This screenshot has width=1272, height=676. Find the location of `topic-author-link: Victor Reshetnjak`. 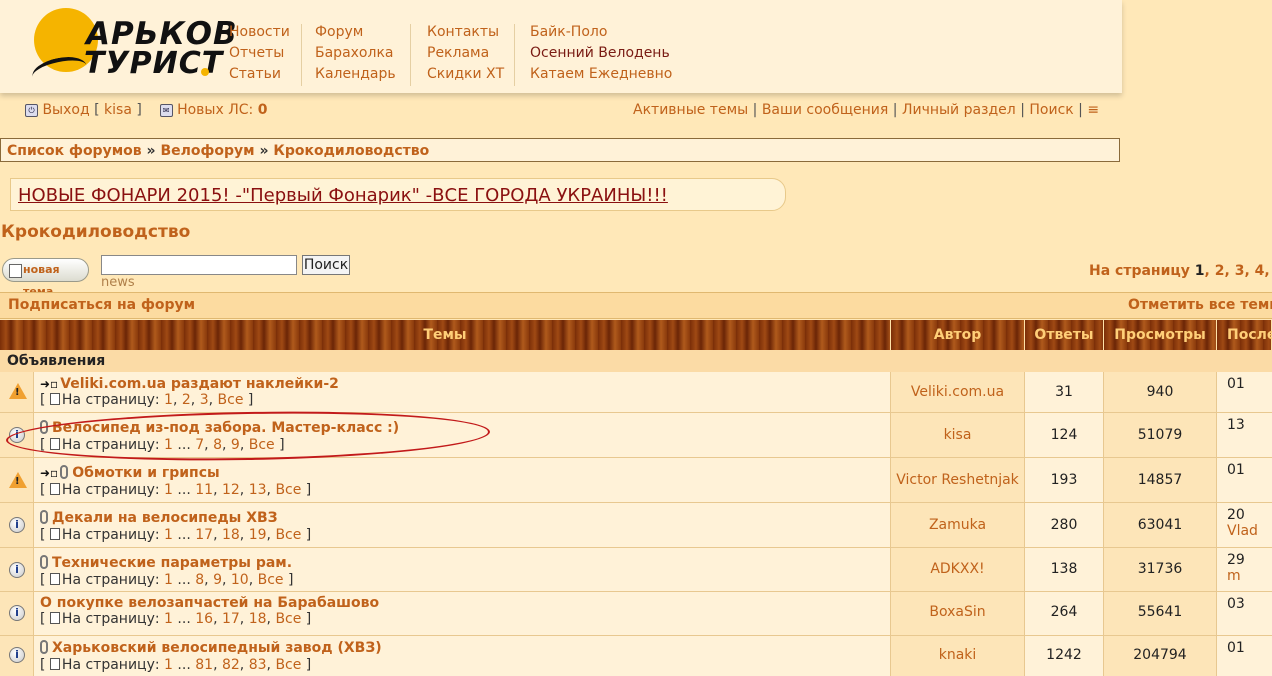

topic-author-link: Victor Reshetnjak is located at coordinates (957, 480).